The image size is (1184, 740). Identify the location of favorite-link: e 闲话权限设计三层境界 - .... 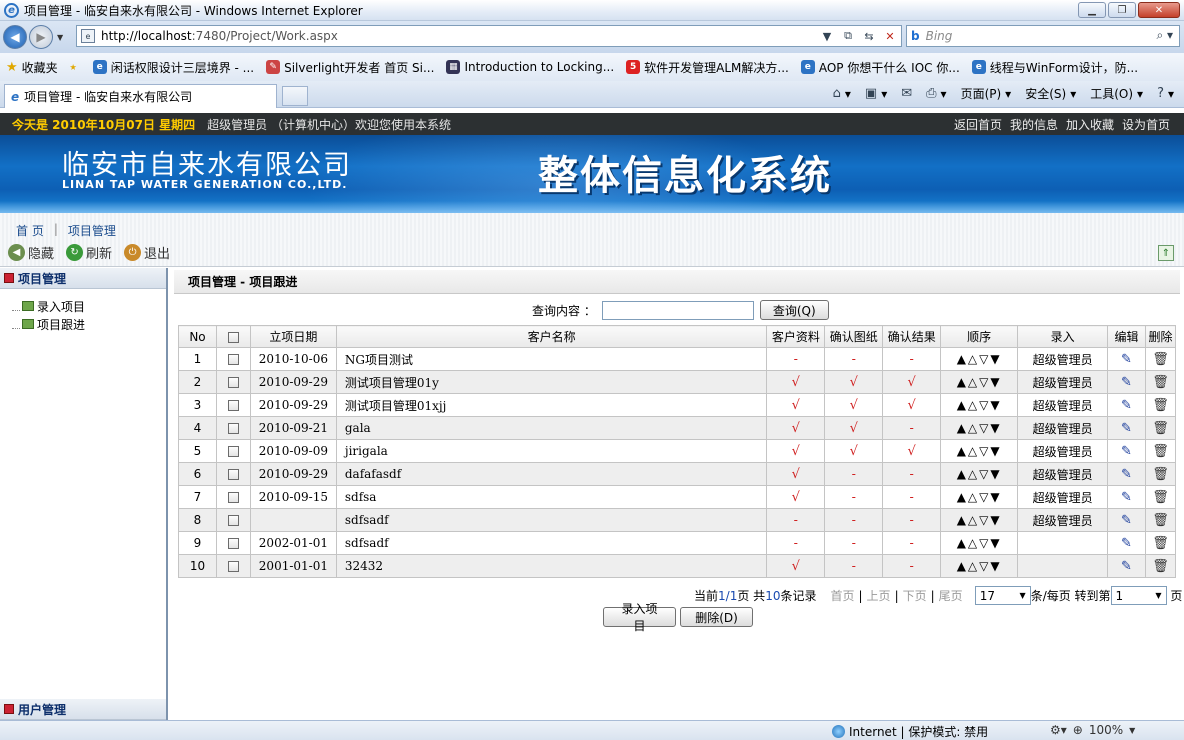
(173, 67).